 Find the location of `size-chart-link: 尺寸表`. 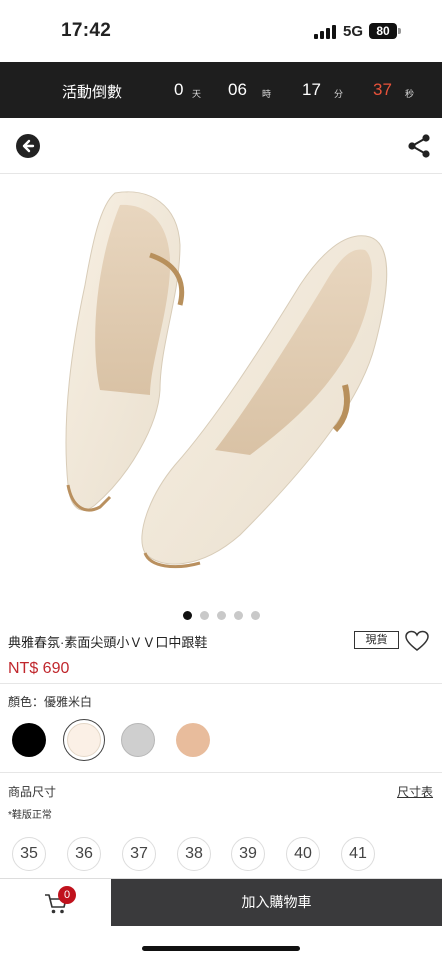

size-chart-link: 尺寸表 is located at coordinates (415, 791).